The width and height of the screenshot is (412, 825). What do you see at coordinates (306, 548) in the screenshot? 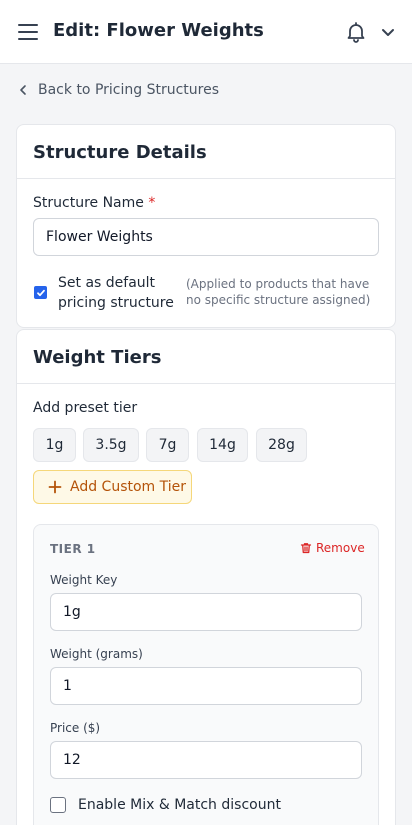
I see `trash-icon` at bounding box center [306, 548].